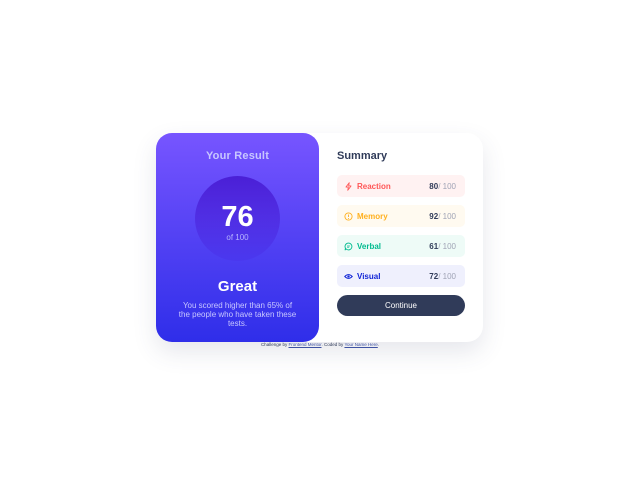  I want to click on summary-max-verbal: / 100, so click(447, 246).